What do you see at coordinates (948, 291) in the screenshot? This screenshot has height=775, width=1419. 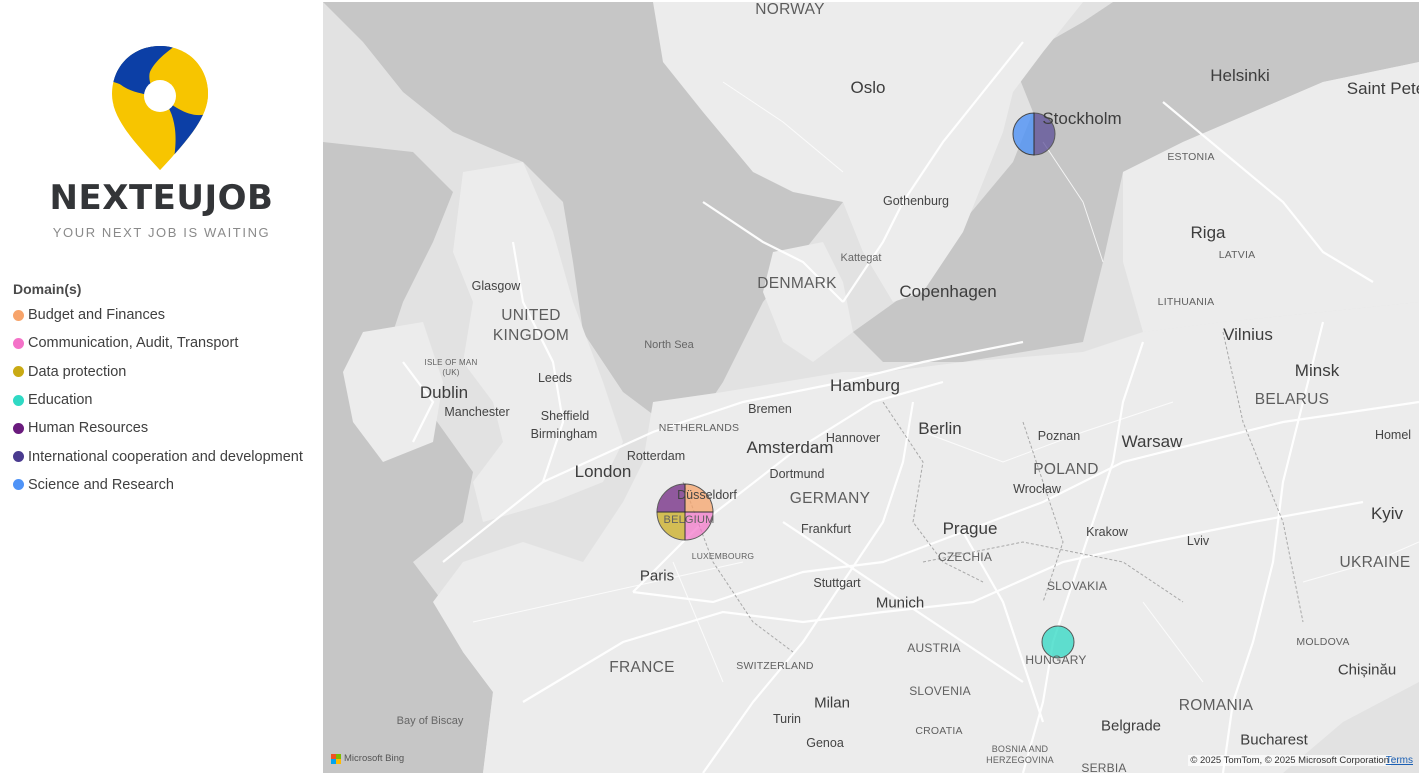 I see `label-copenhagen: Copenhagen` at bounding box center [948, 291].